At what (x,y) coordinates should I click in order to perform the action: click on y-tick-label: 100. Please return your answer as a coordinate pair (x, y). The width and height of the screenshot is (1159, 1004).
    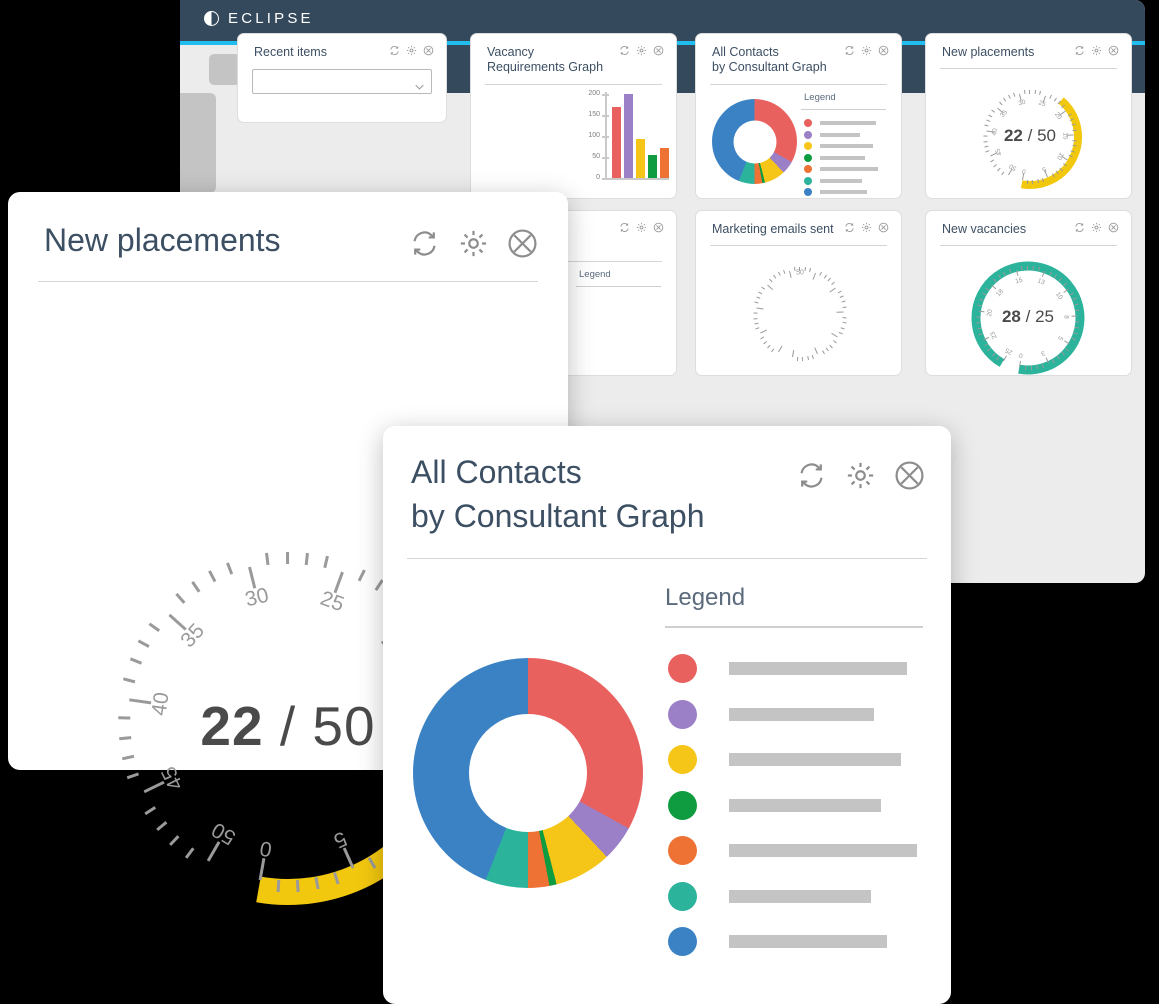
    Looking at the image, I should click on (594, 135).